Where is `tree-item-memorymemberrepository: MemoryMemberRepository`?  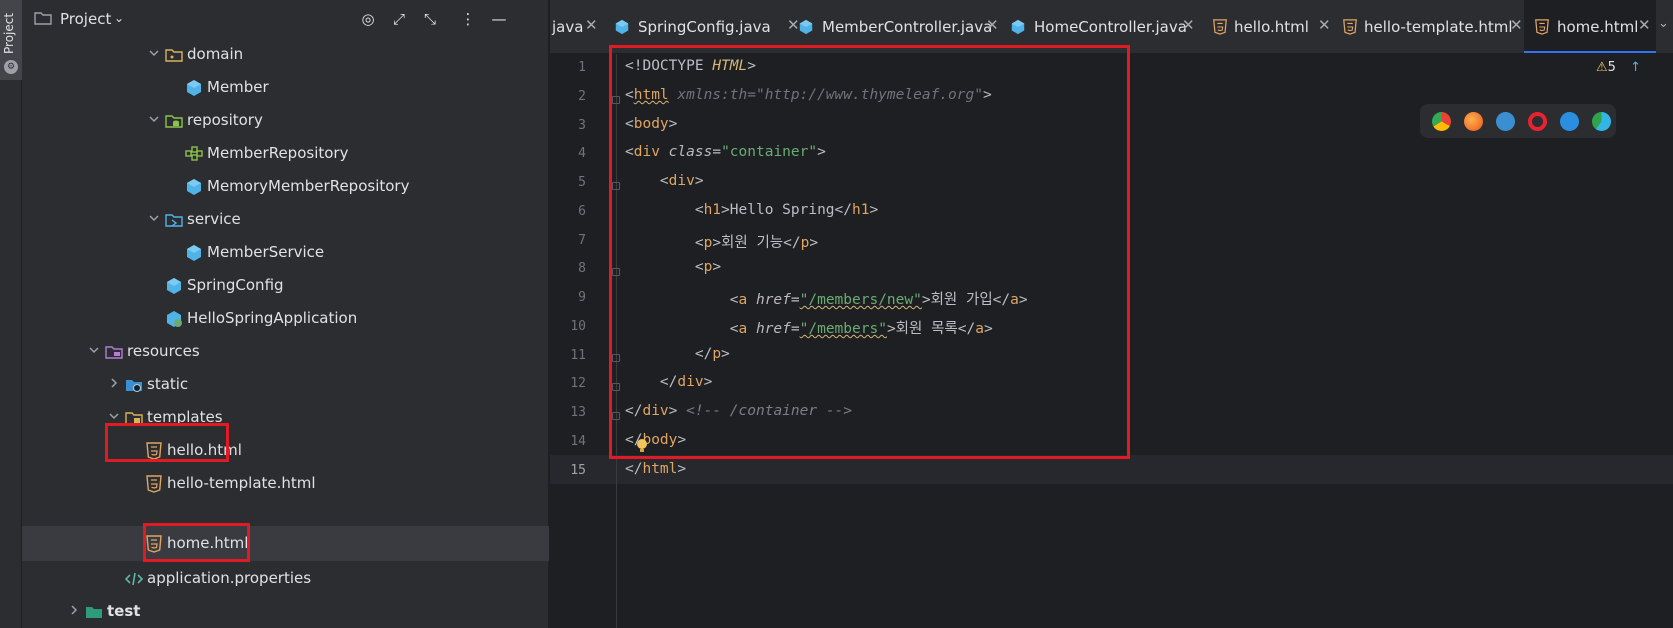 tree-item-memorymemberrepository: MemoryMemberRepository is located at coordinates (285, 186).